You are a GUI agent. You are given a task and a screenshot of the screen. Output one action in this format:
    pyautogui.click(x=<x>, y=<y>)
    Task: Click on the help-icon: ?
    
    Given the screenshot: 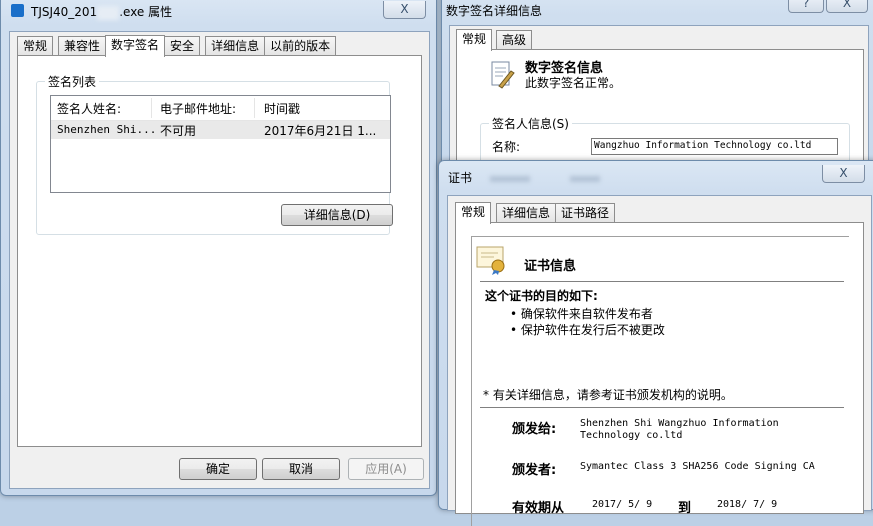 What is the action you would take?
    pyautogui.click(x=806, y=5)
    